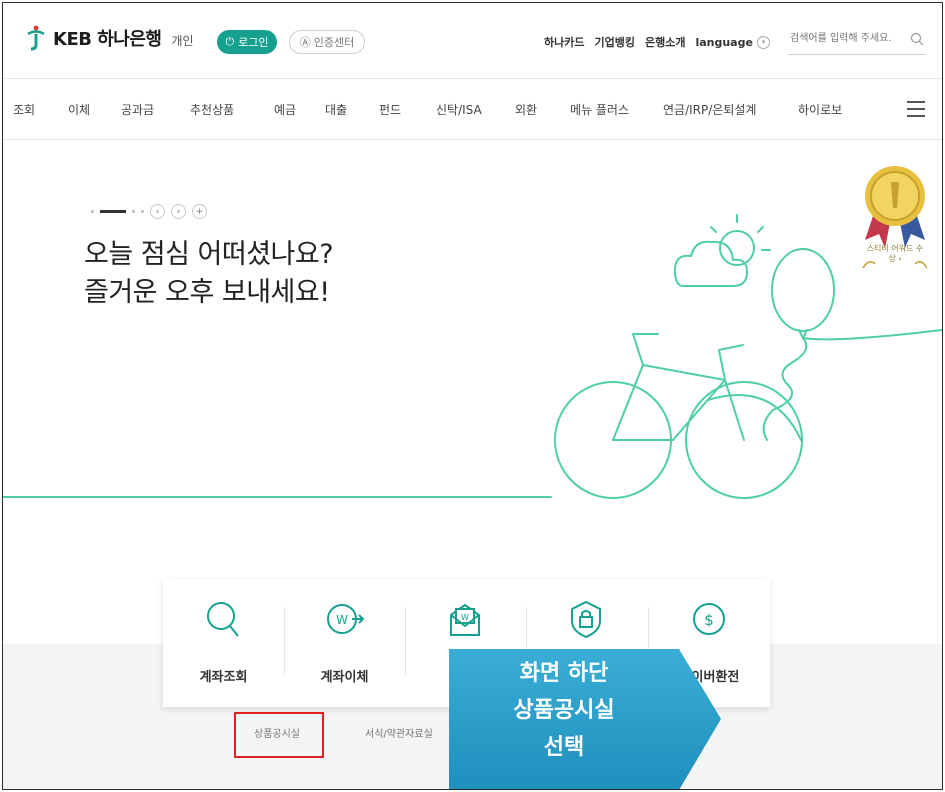 The width and height of the screenshot is (945, 792). I want to click on logo-text: KEB 하나은행, so click(107, 39).